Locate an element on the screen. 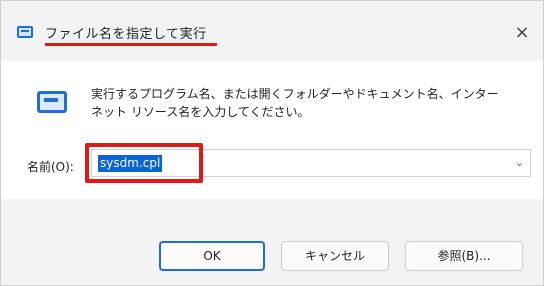 The height and width of the screenshot is (286, 544). ok-button: OK is located at coordinates (212, 256).